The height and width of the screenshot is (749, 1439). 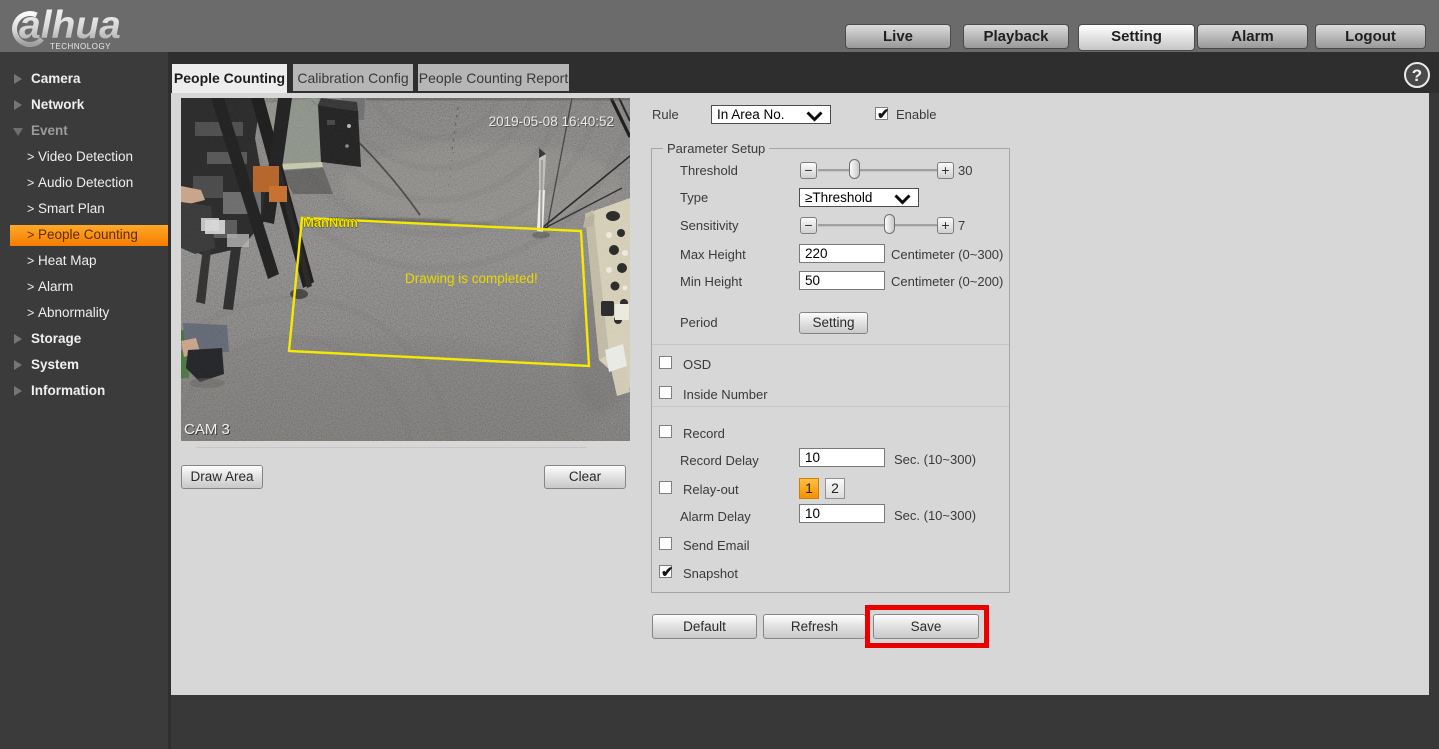 What do you see at coordinates (471, 278) in the screenshot?
I see `svg-text: Drawing is completed!` at bounding box center [471, 278].